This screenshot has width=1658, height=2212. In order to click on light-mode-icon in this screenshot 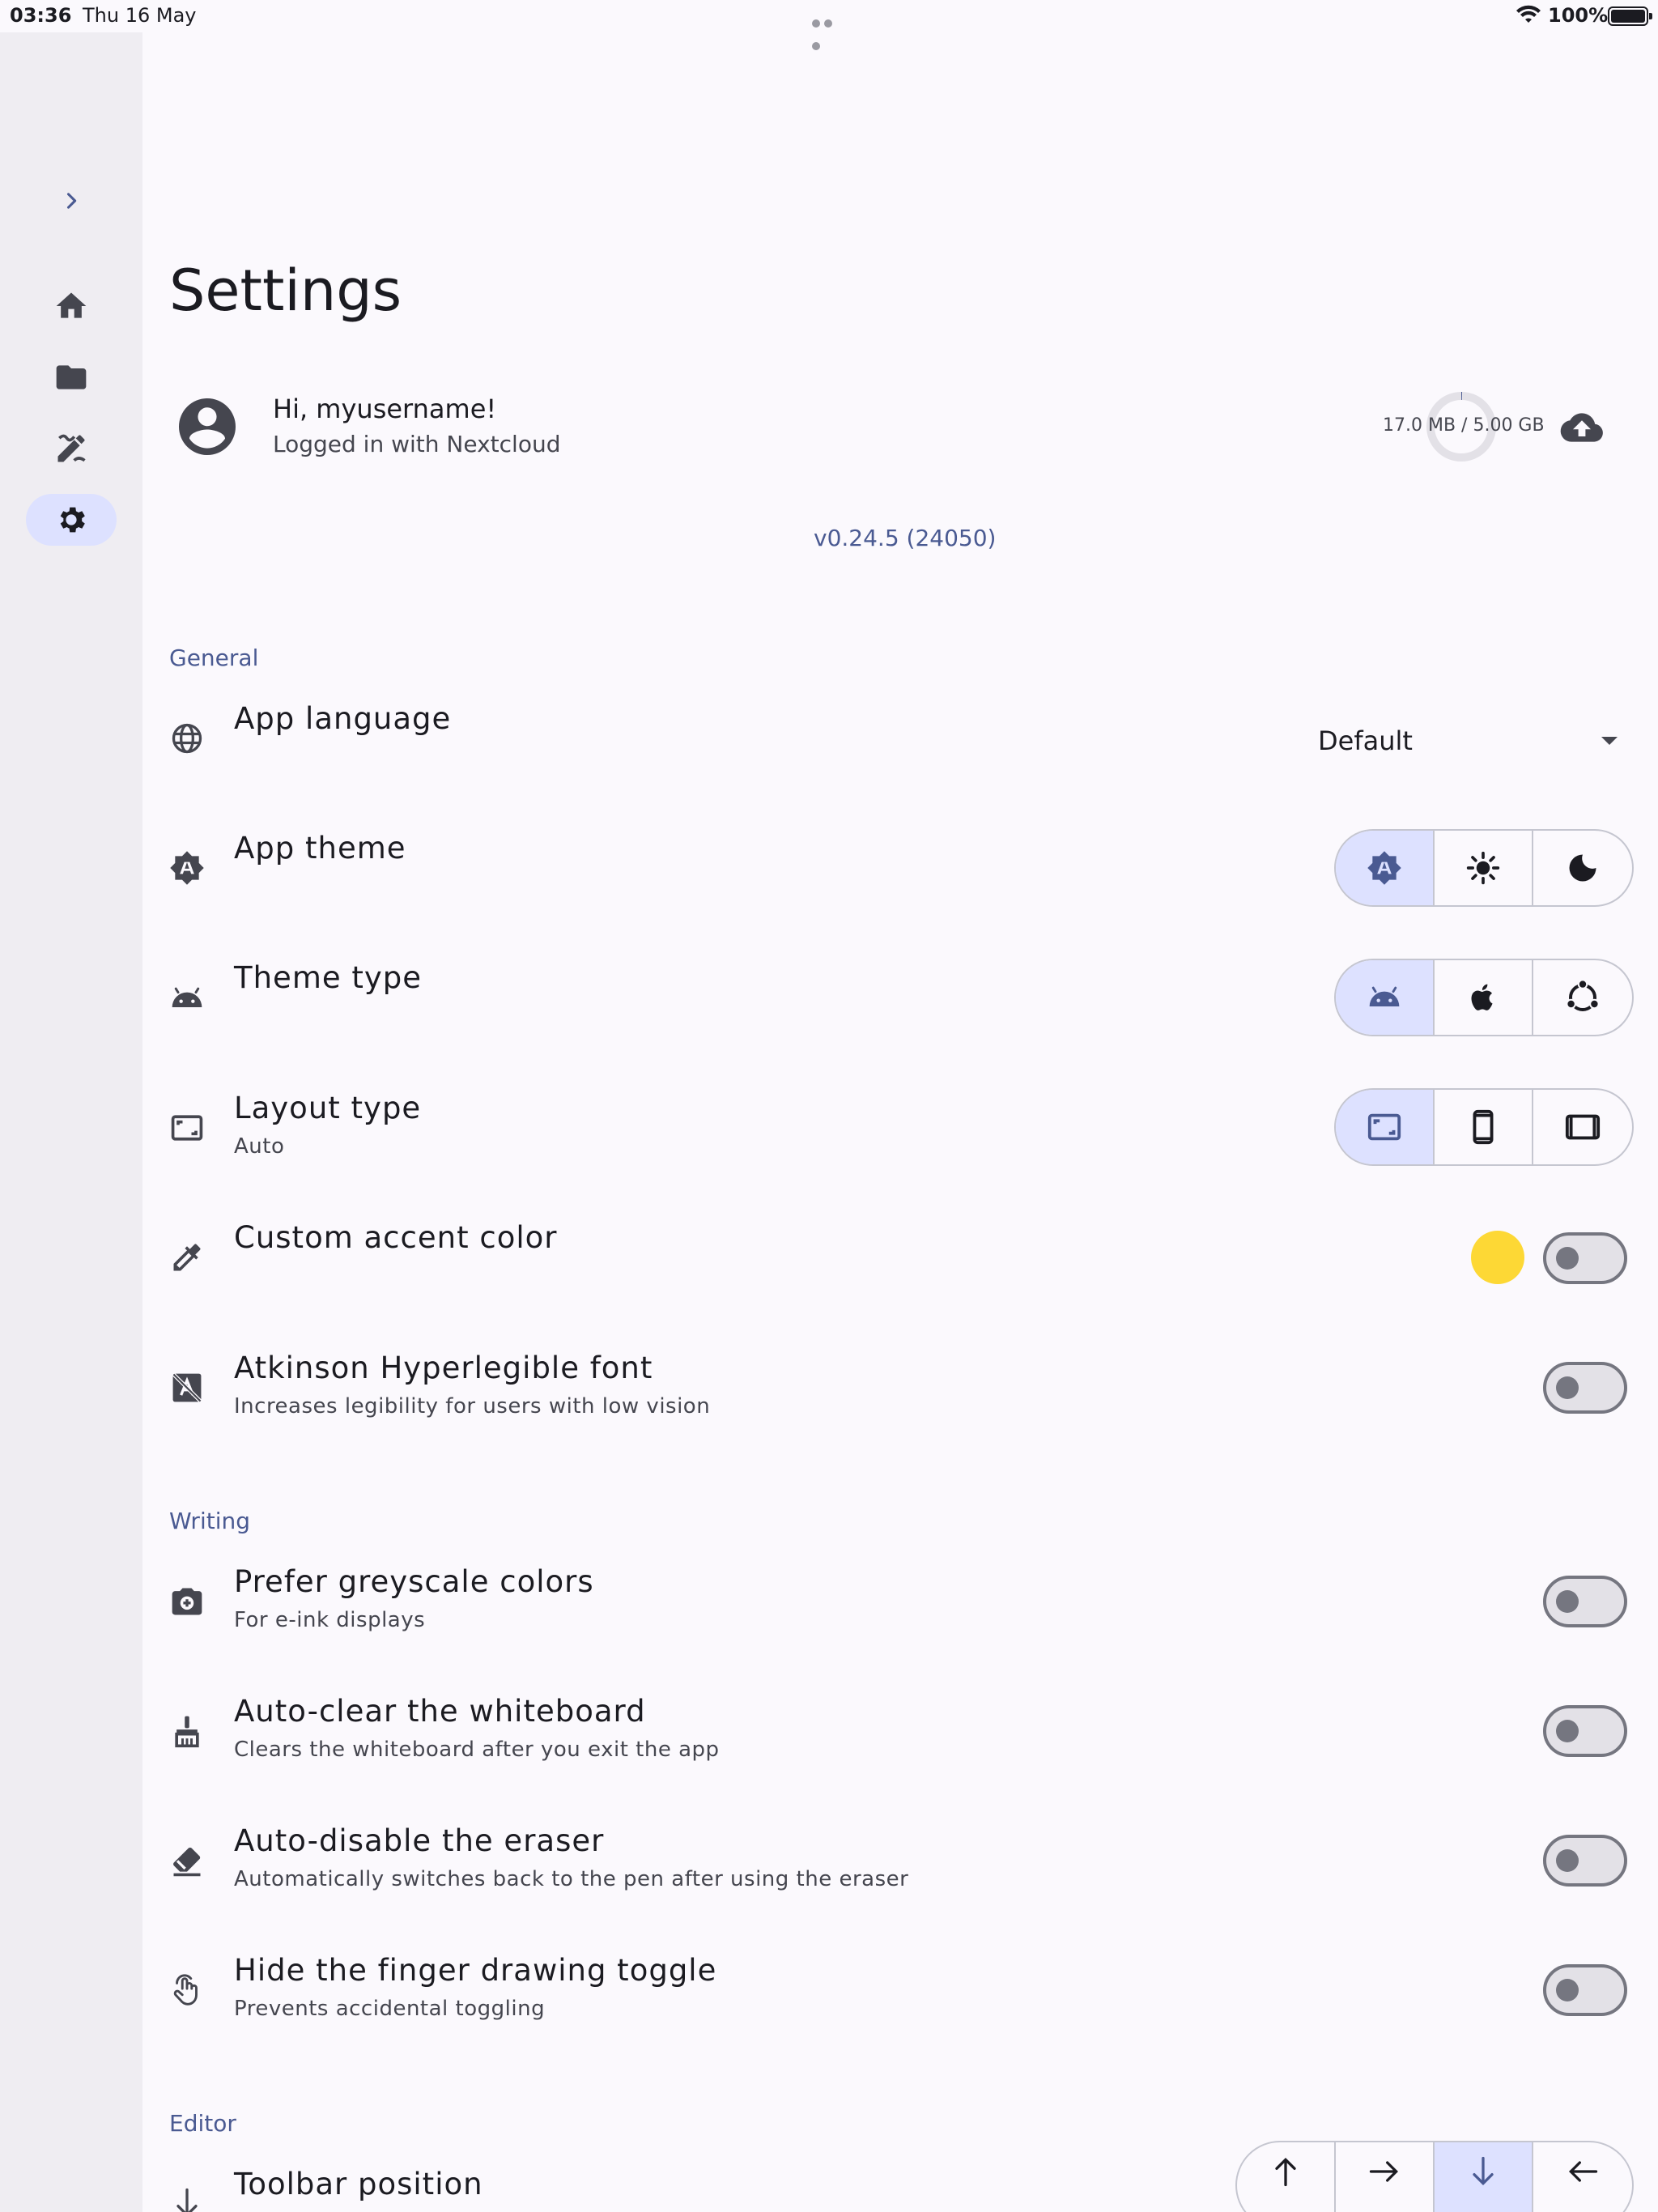, I will do `click(1483, 868)`.